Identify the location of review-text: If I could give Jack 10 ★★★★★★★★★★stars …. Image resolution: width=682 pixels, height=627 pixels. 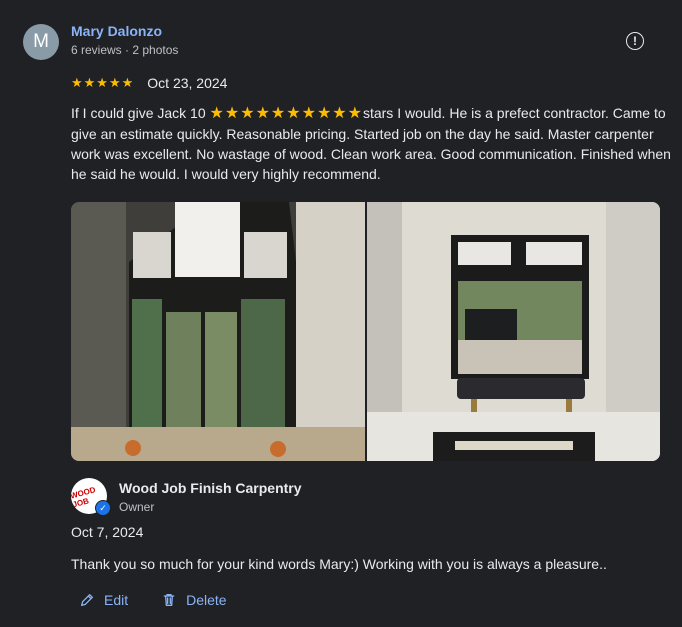
(371, 143).